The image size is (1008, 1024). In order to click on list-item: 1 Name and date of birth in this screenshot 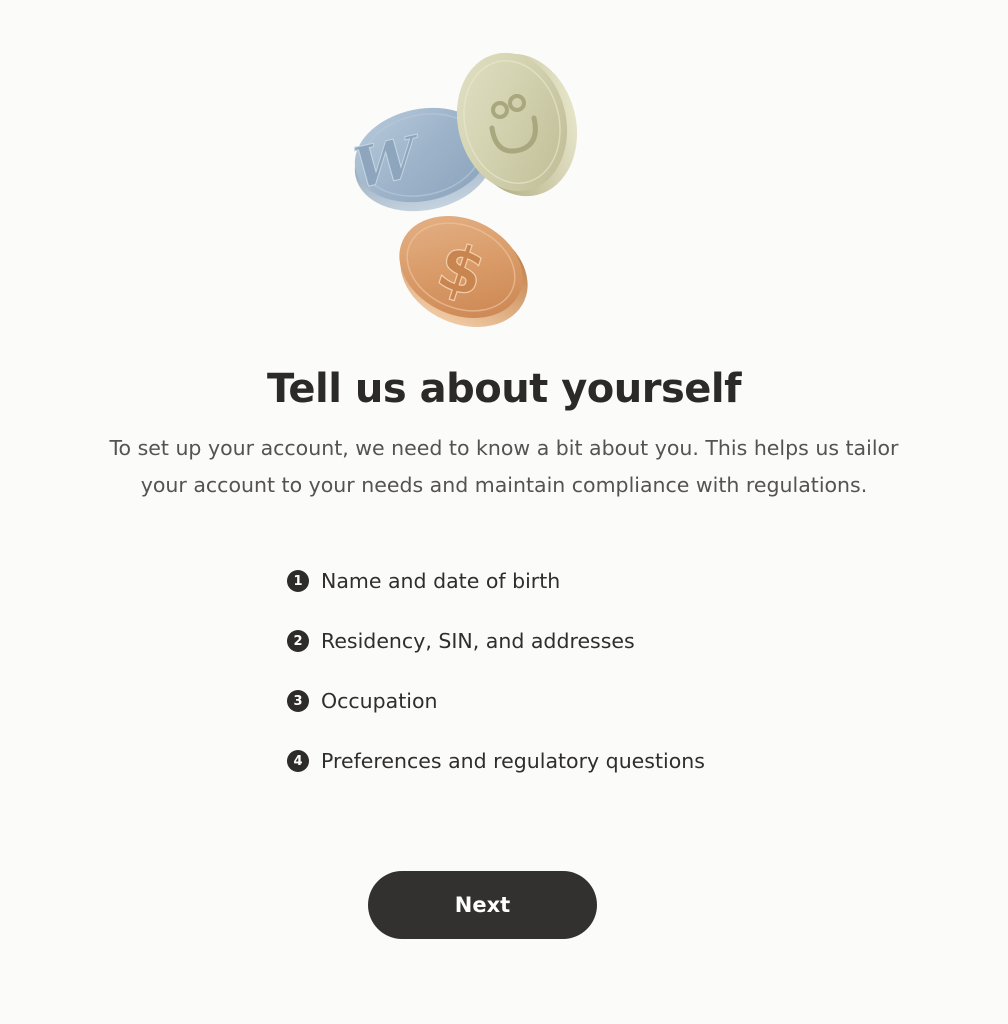, I will do `click(496, 581)`.